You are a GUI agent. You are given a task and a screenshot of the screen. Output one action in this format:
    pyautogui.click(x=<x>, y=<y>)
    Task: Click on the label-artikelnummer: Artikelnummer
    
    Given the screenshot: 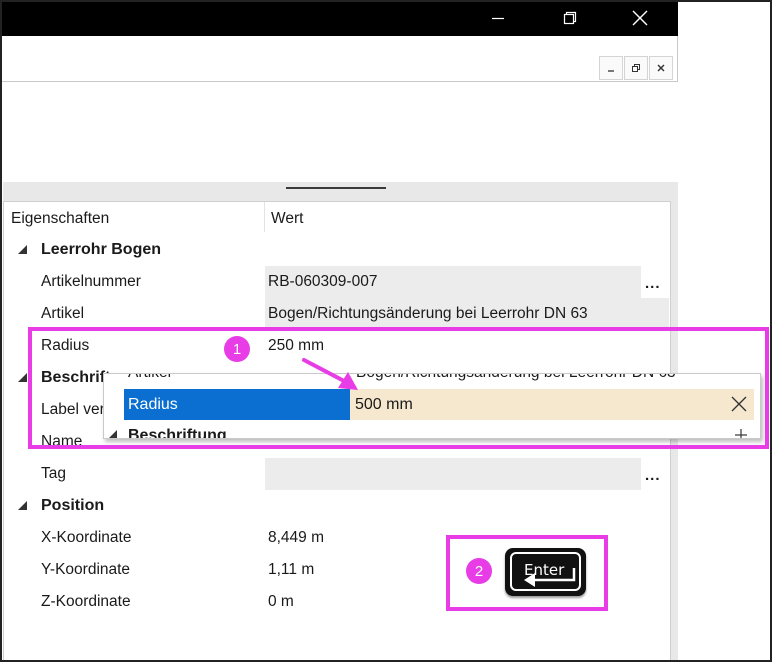 What is the action you would take?
    pyautogui.click(x=91, y=281)
    